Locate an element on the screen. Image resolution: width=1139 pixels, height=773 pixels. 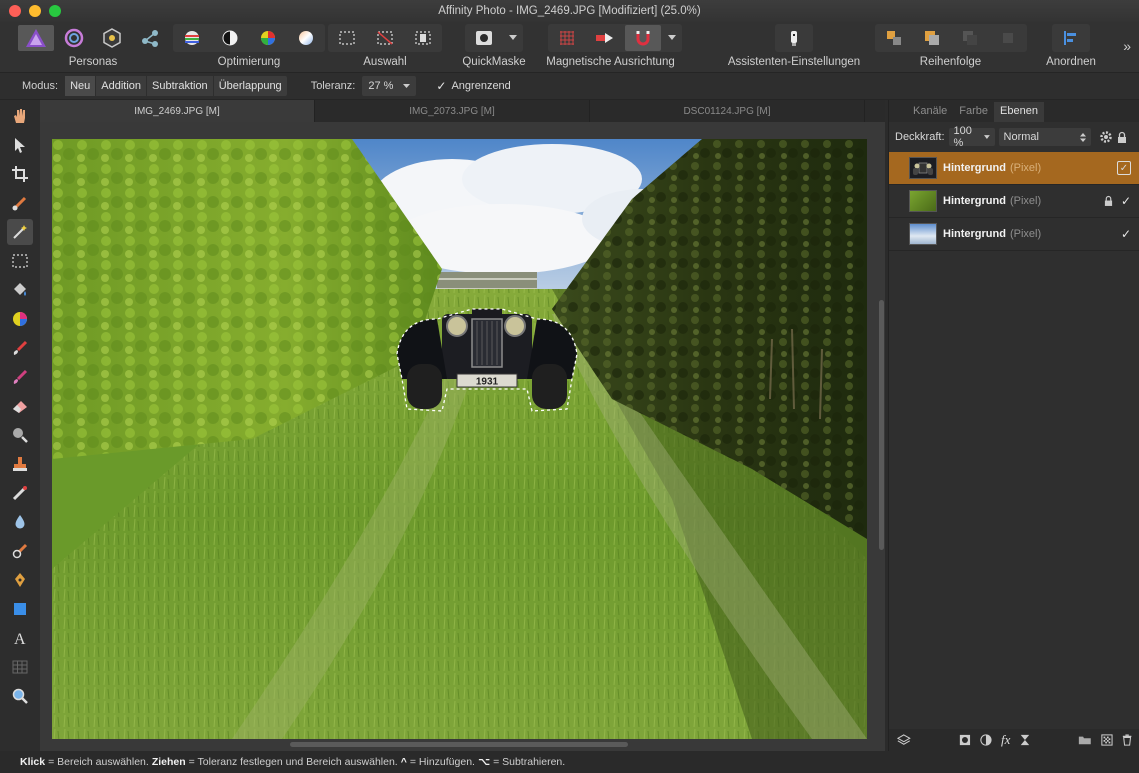
tab-channels: Kanäle is located at coordinates (930, 112).